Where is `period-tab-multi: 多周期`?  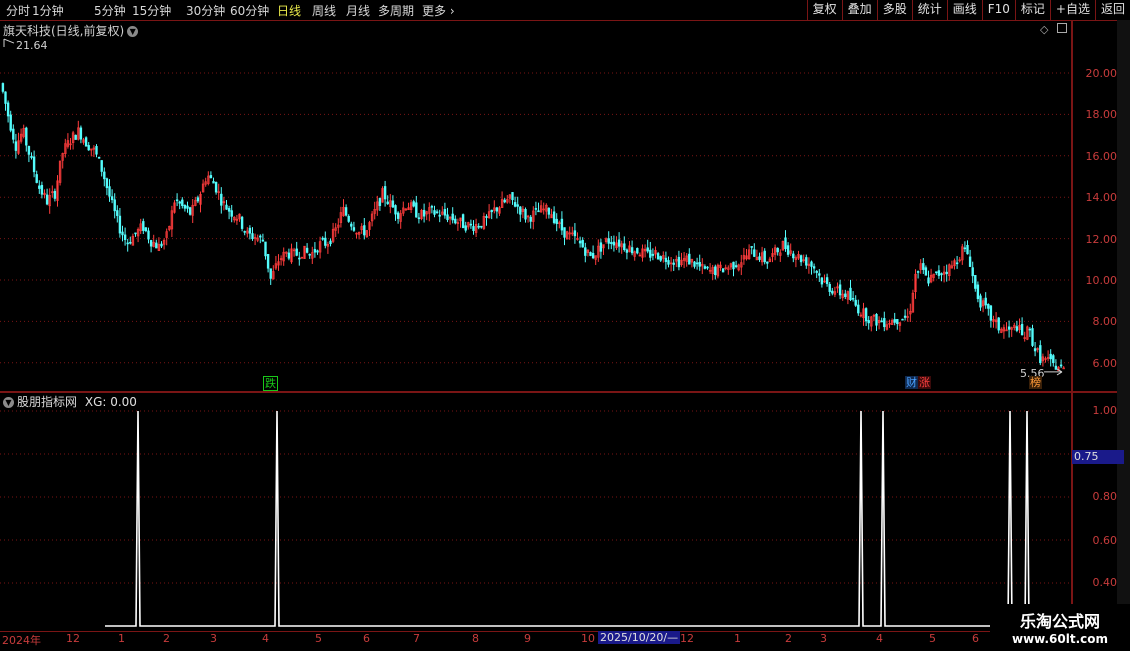
period-tab-multi: 多周期 is located at coordinates (396, 10).